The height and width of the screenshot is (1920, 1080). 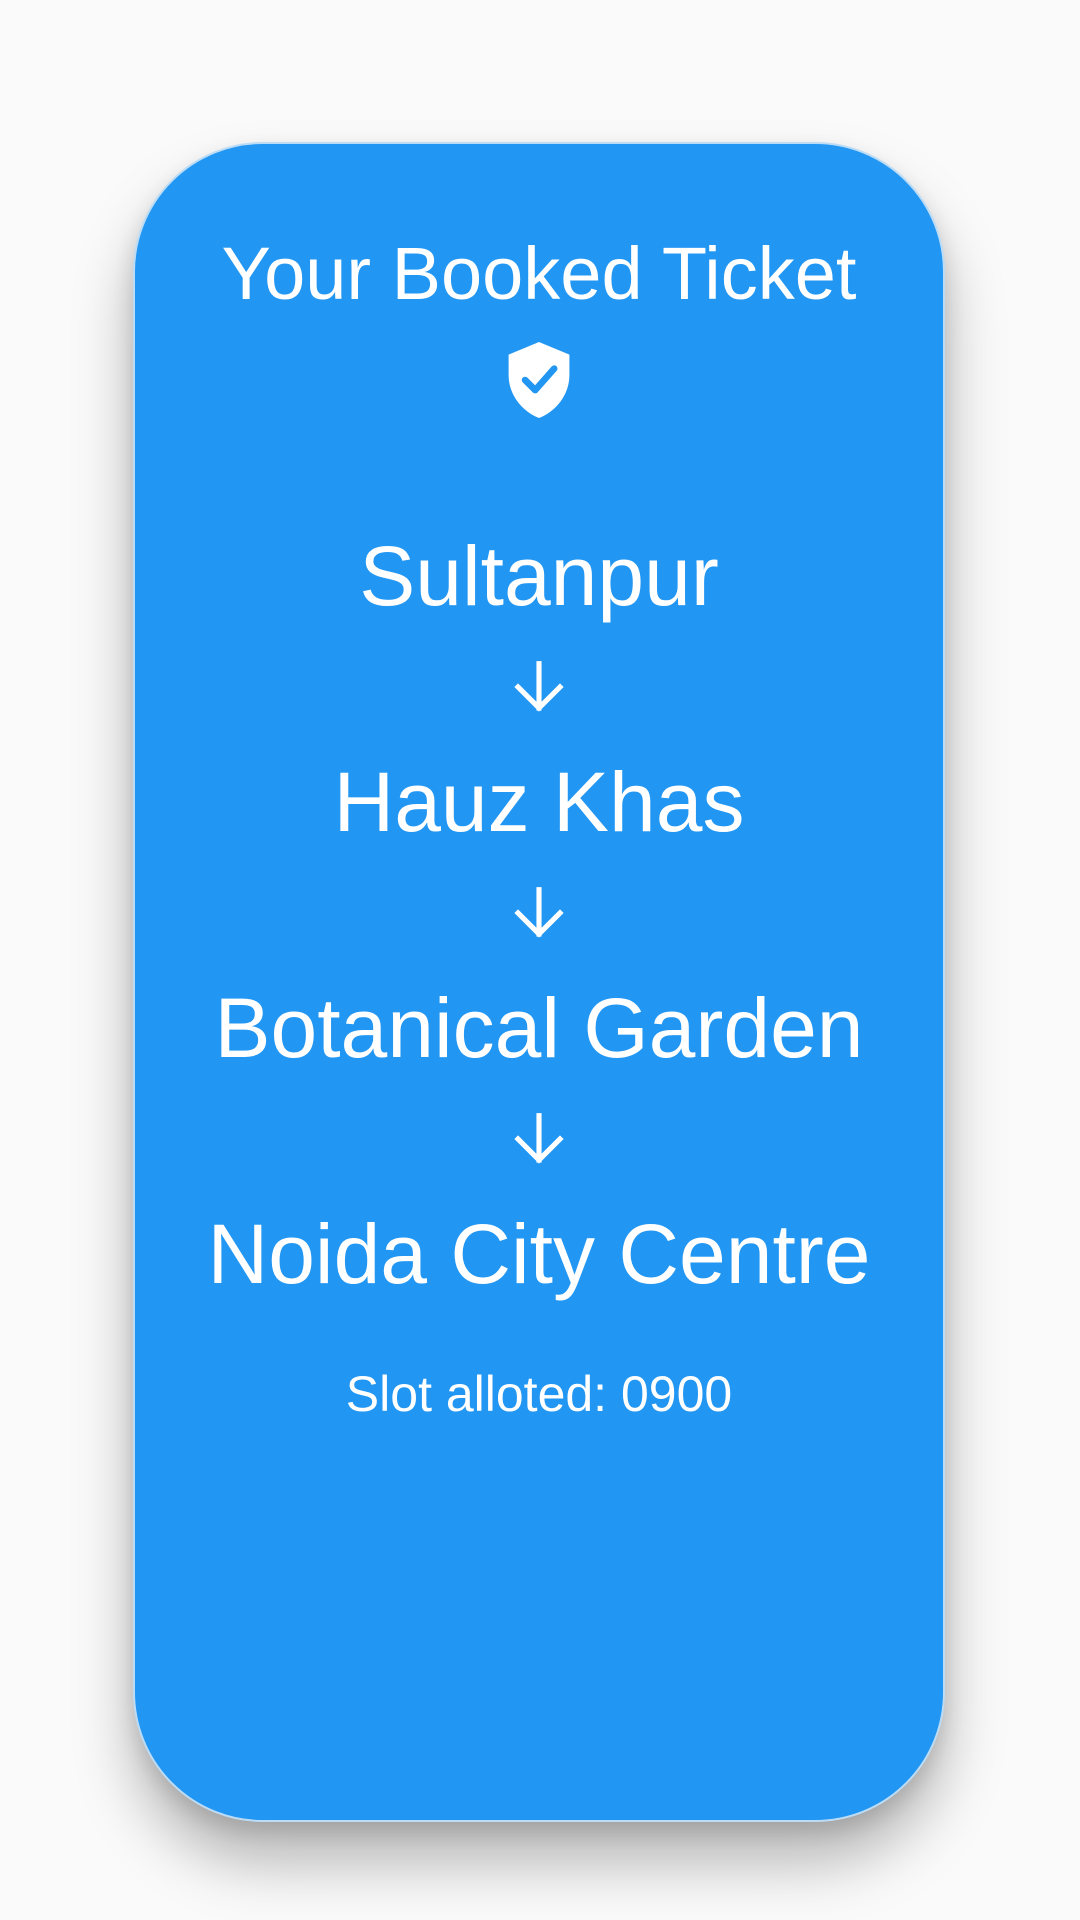 I want to click on route-stop-interchange-2: Botanical Garden, so click(x=539, y=1028).